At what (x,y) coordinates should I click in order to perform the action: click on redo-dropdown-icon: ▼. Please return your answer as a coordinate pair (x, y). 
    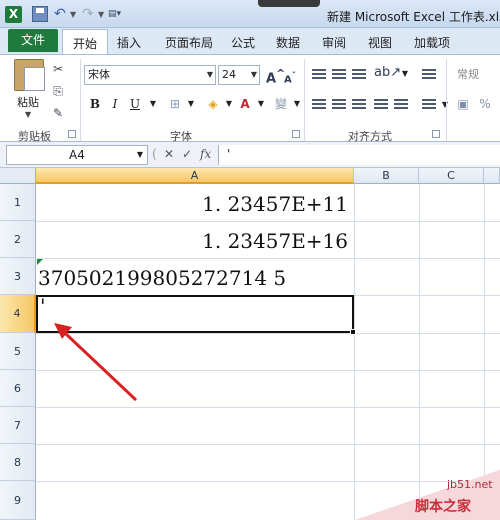
    Looking at the image, I should click on (101, 14).